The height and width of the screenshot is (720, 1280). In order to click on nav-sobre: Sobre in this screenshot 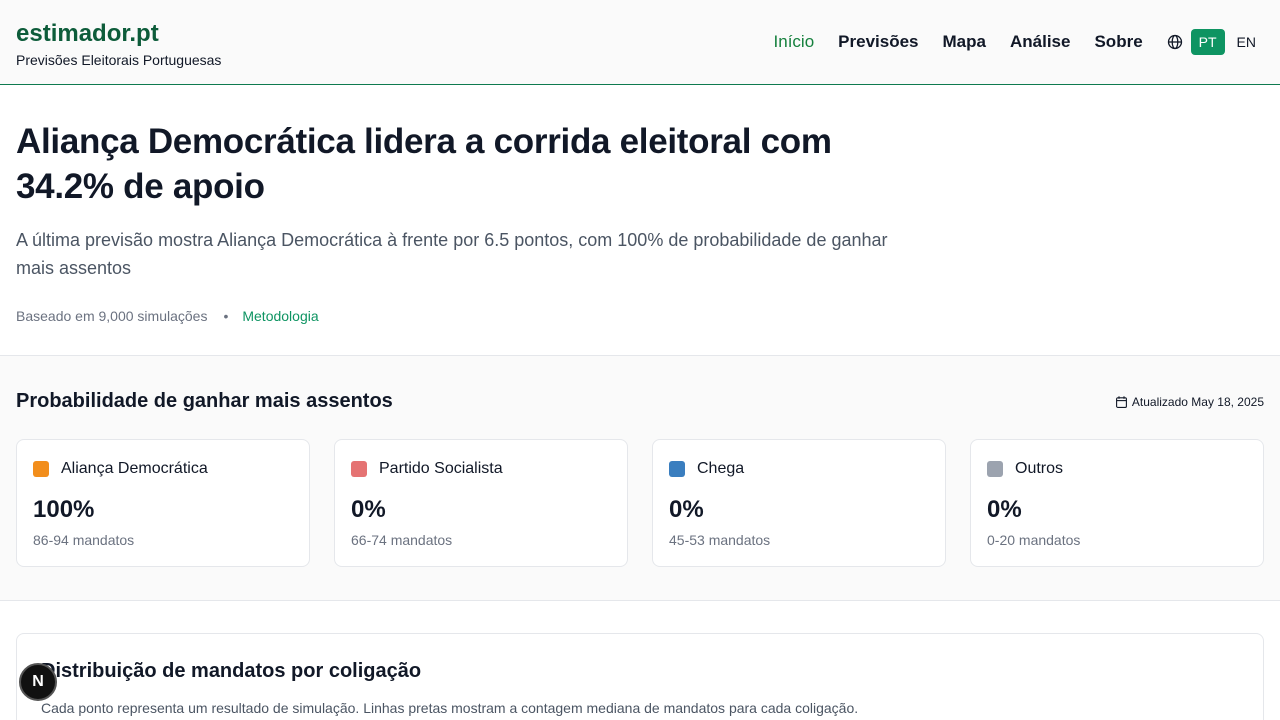, I will do `click(1118, 42)`.